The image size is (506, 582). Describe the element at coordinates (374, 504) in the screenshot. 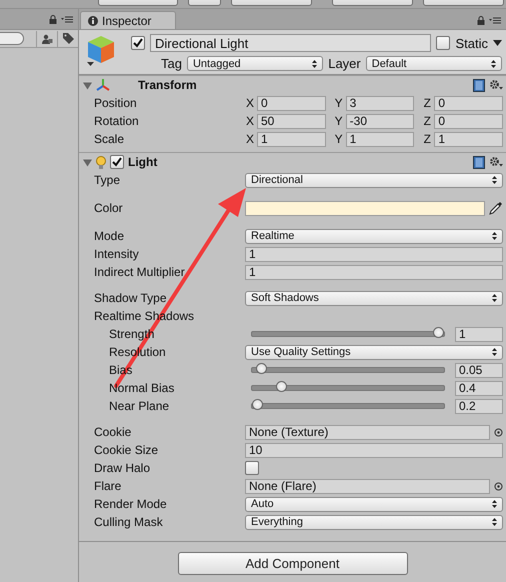

I see `dropdown: Auto` at that location.